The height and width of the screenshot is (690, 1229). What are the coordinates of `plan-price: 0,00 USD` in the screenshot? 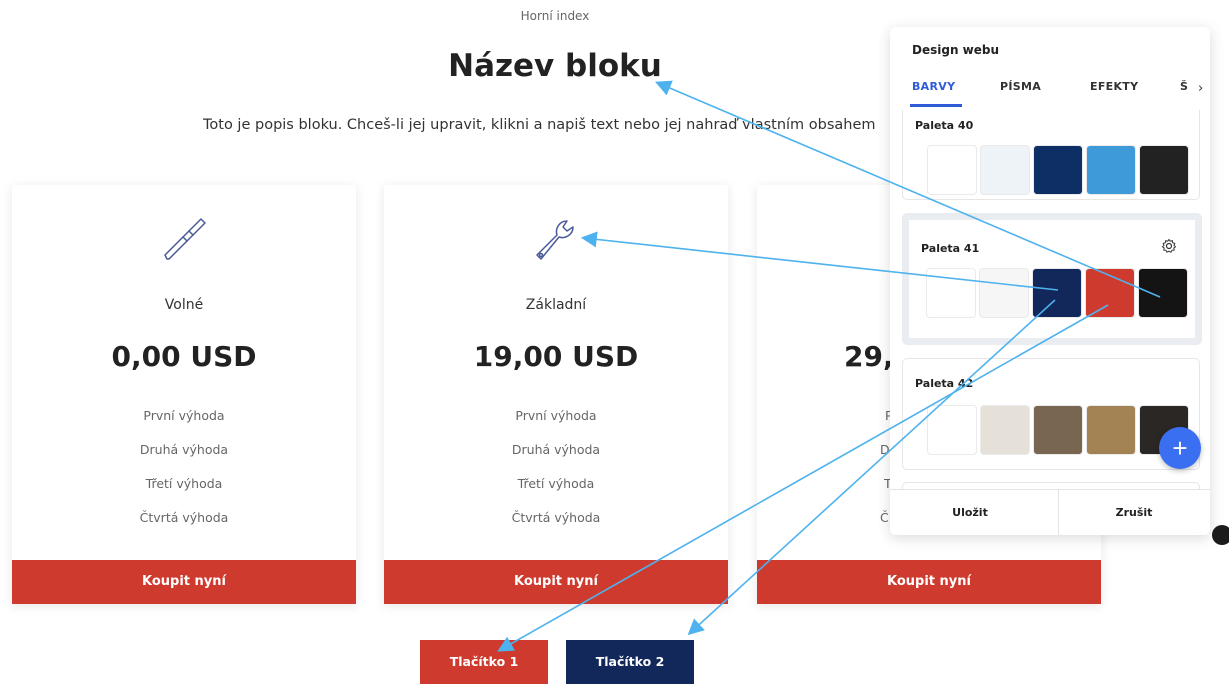 It's located at (184, 356).